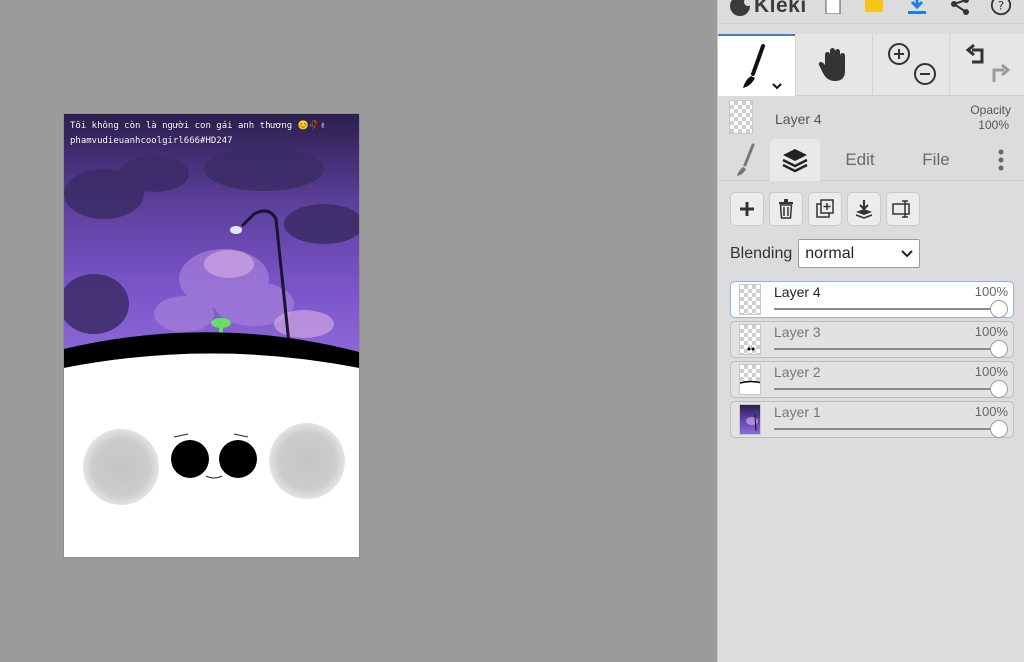  I want to click on tab-edit: Edit, so click(860, 160).